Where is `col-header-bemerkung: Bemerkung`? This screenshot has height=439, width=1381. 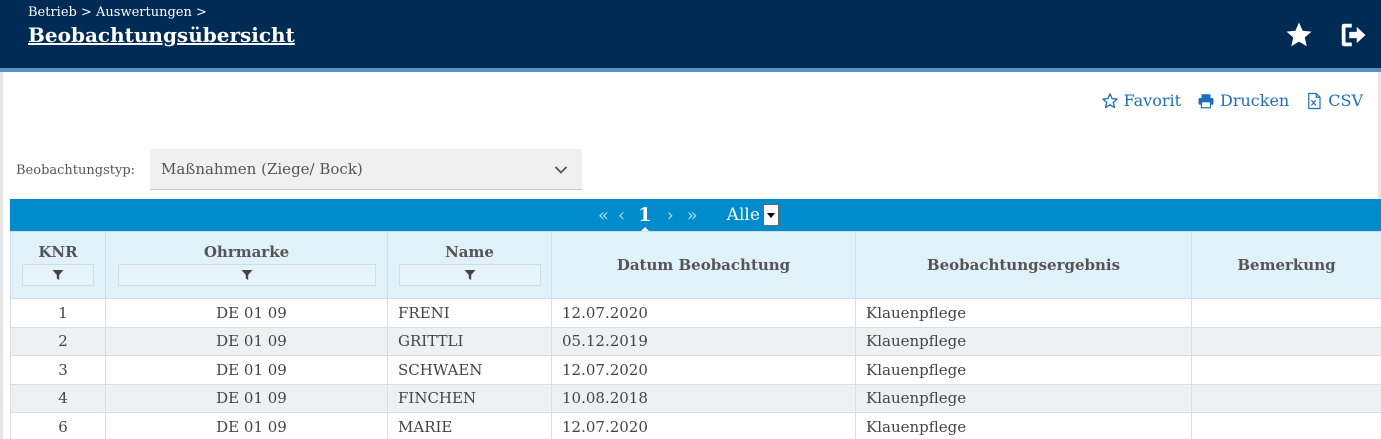 col-header-bemerkung: Bemerkung is located at coordinates (1286, 265).